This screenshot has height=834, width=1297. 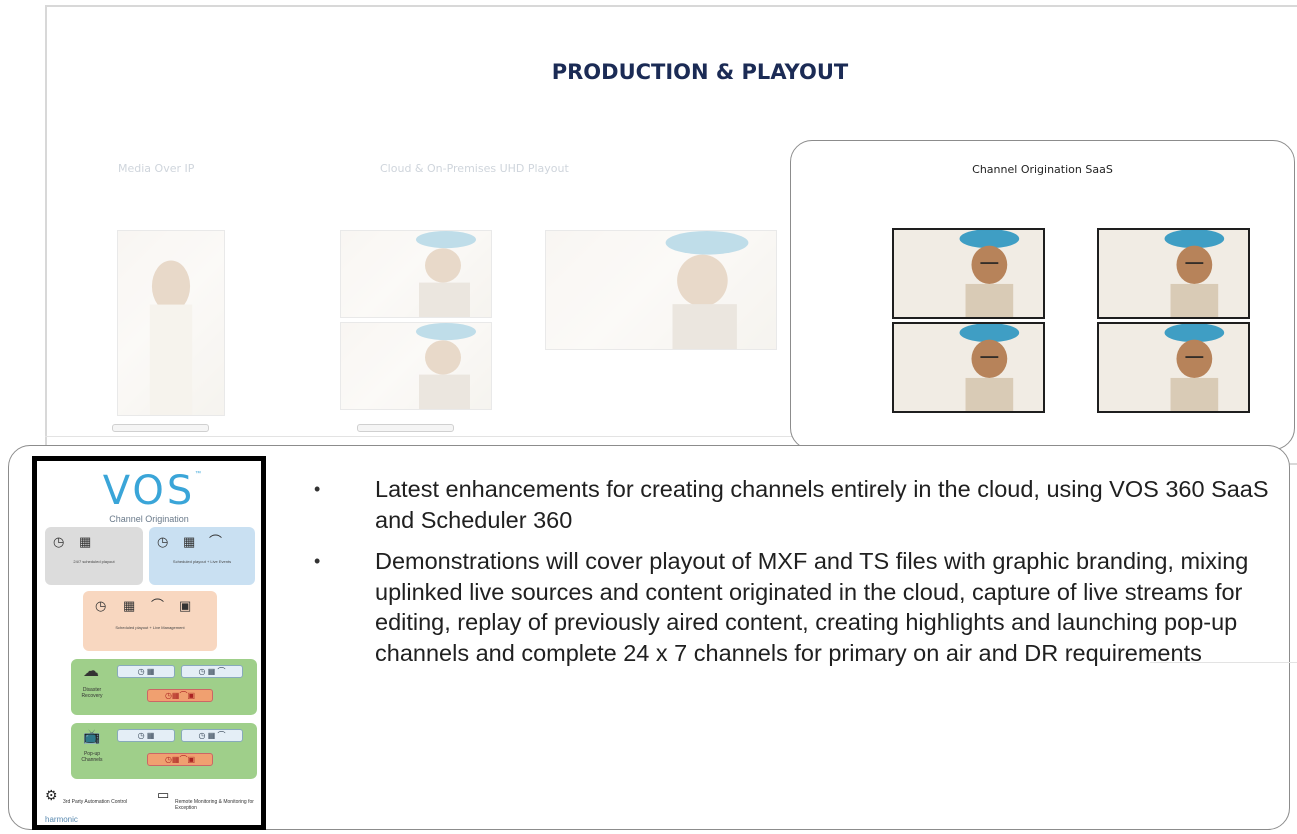 I want to click on disaster-recovery-box: ☁ Disaster Recovery ◷ ▦ ◷ ▦ ⌒ ◷▦⌒▣, so click(x=164, y=687).